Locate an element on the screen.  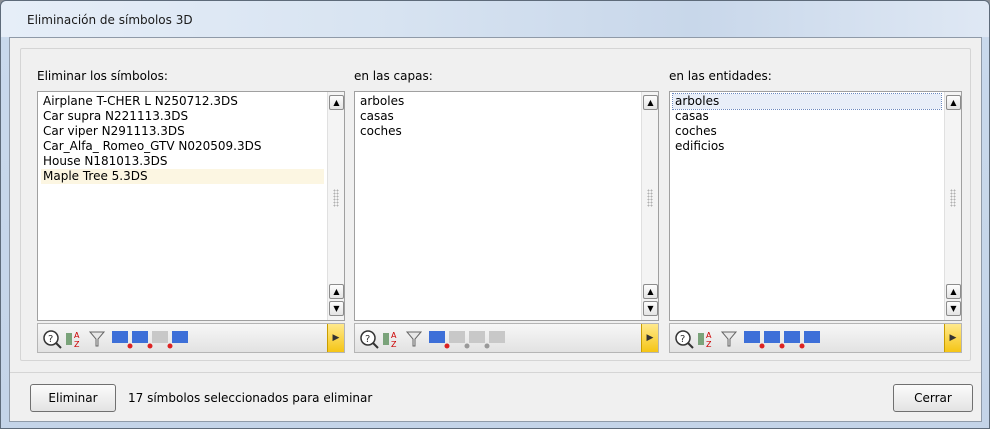
symbols-toolbar: ? AZ ▶ is located at coordinates (191, 338).